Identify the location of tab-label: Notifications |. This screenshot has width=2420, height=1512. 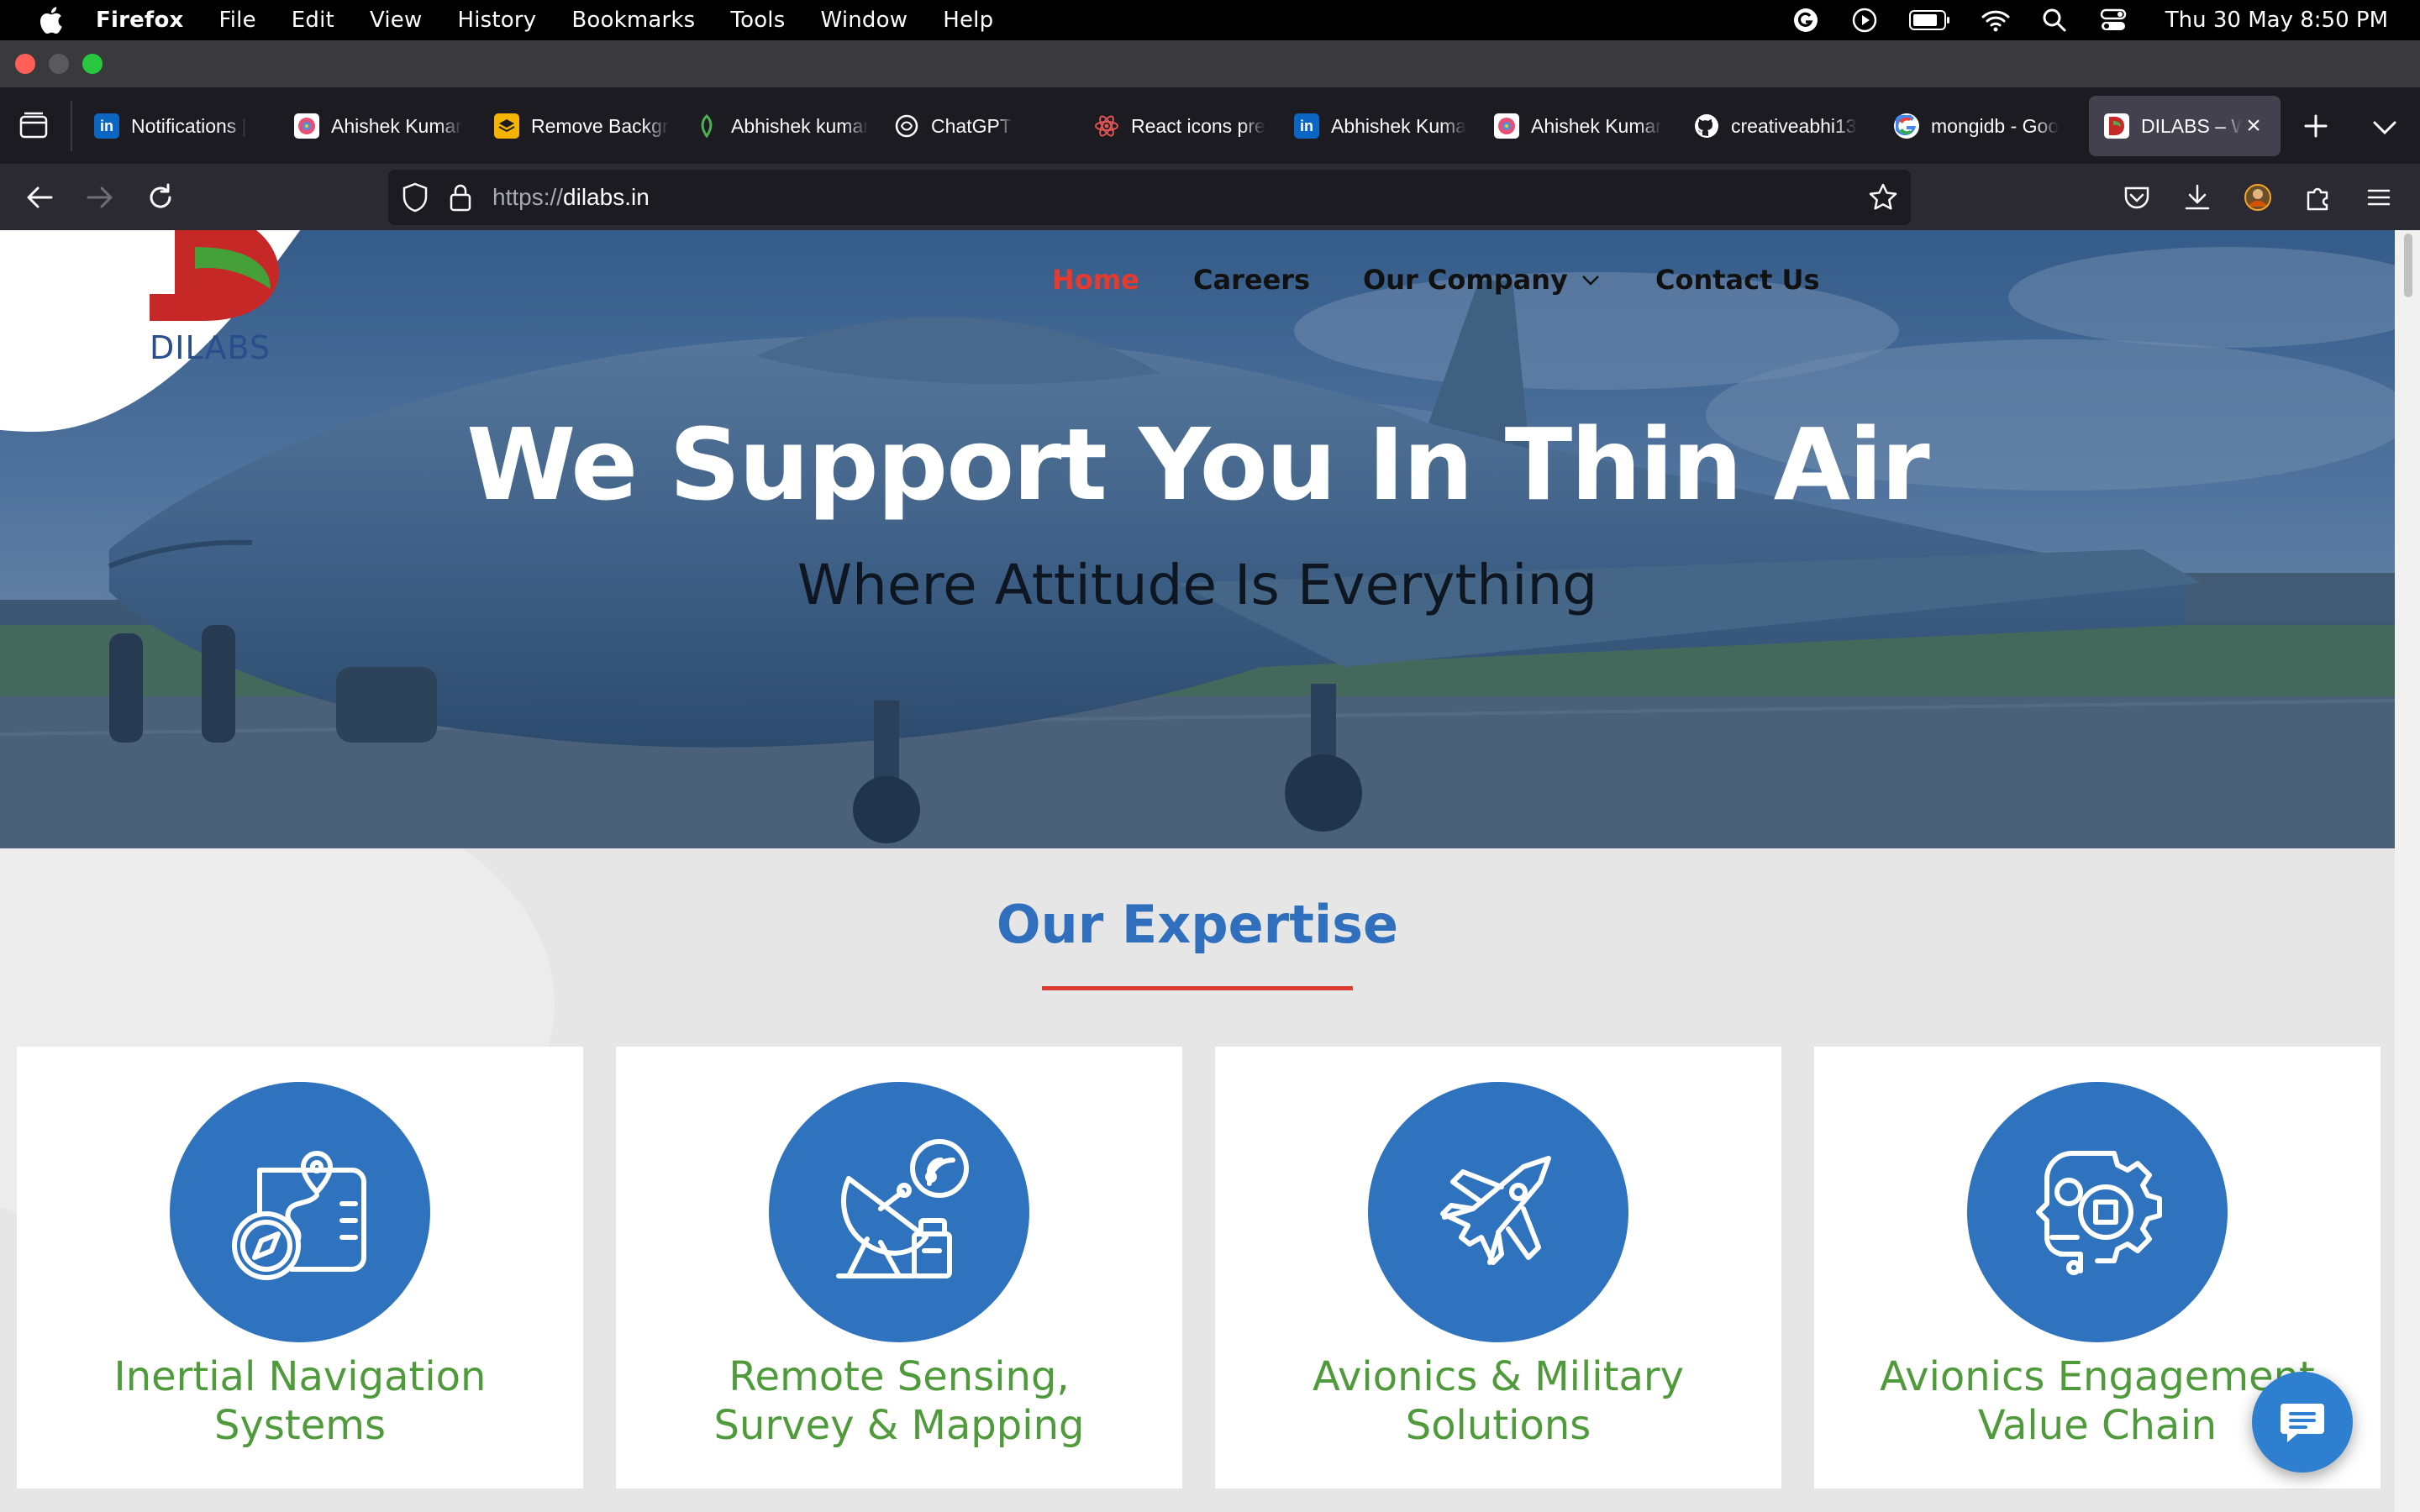
(189, 125).